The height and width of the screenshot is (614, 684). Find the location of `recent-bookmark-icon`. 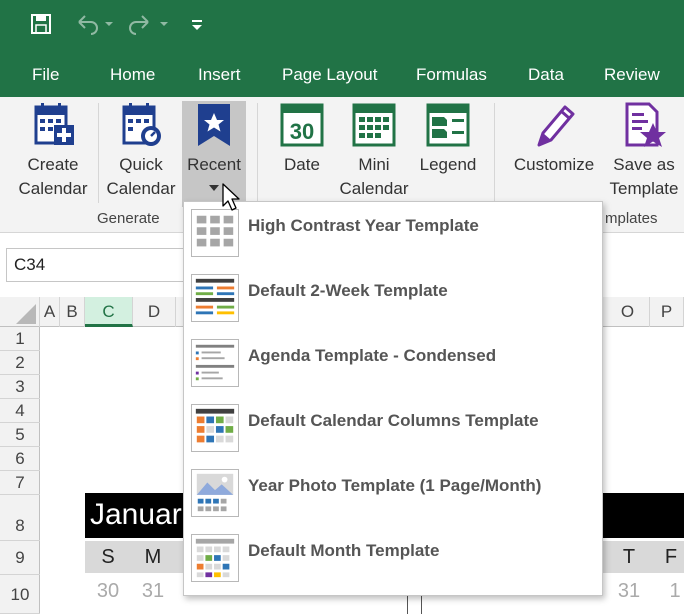

recent-bookmark-icon is located at coordinates (214, 125).